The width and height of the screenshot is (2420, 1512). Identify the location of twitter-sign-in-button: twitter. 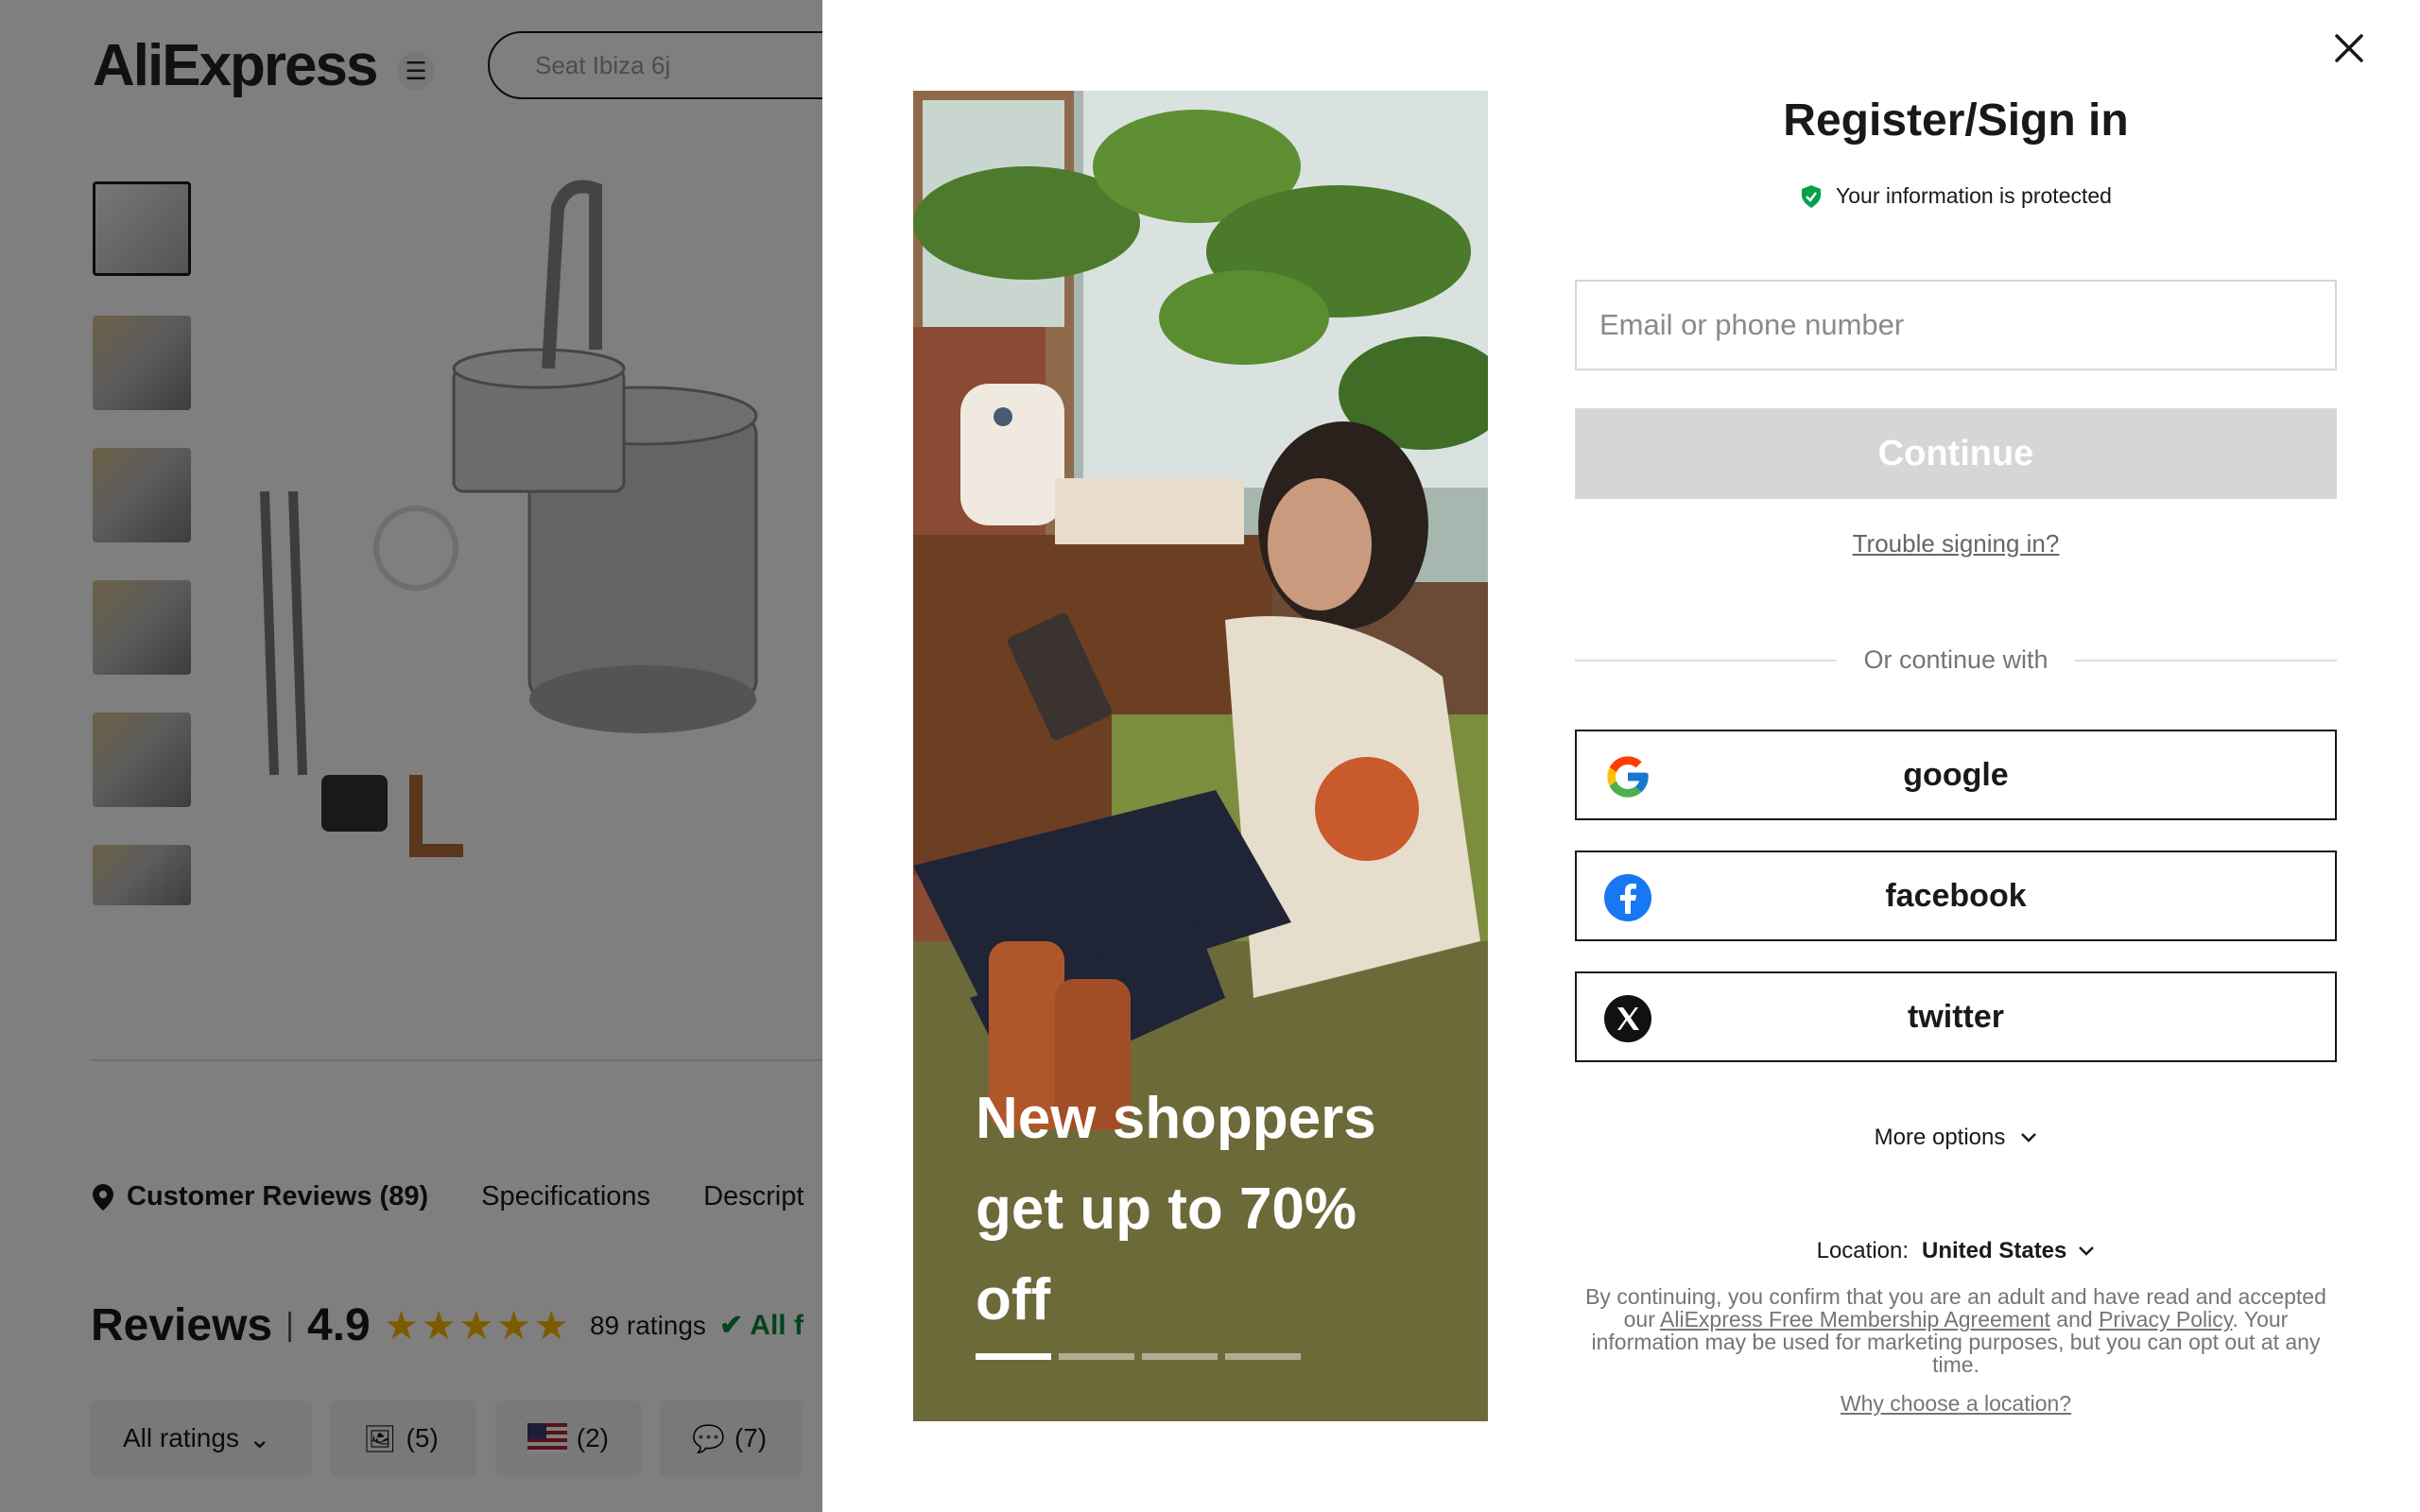
(1956, 1016).